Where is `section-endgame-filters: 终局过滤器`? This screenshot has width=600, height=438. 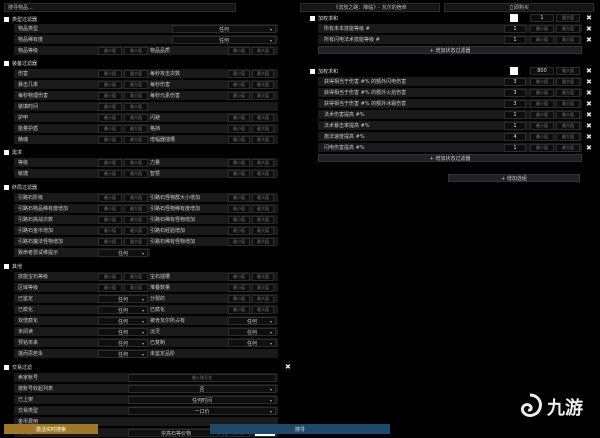
section-endgame-filters: 终局过滤器 is located at coordinates (20, 187).